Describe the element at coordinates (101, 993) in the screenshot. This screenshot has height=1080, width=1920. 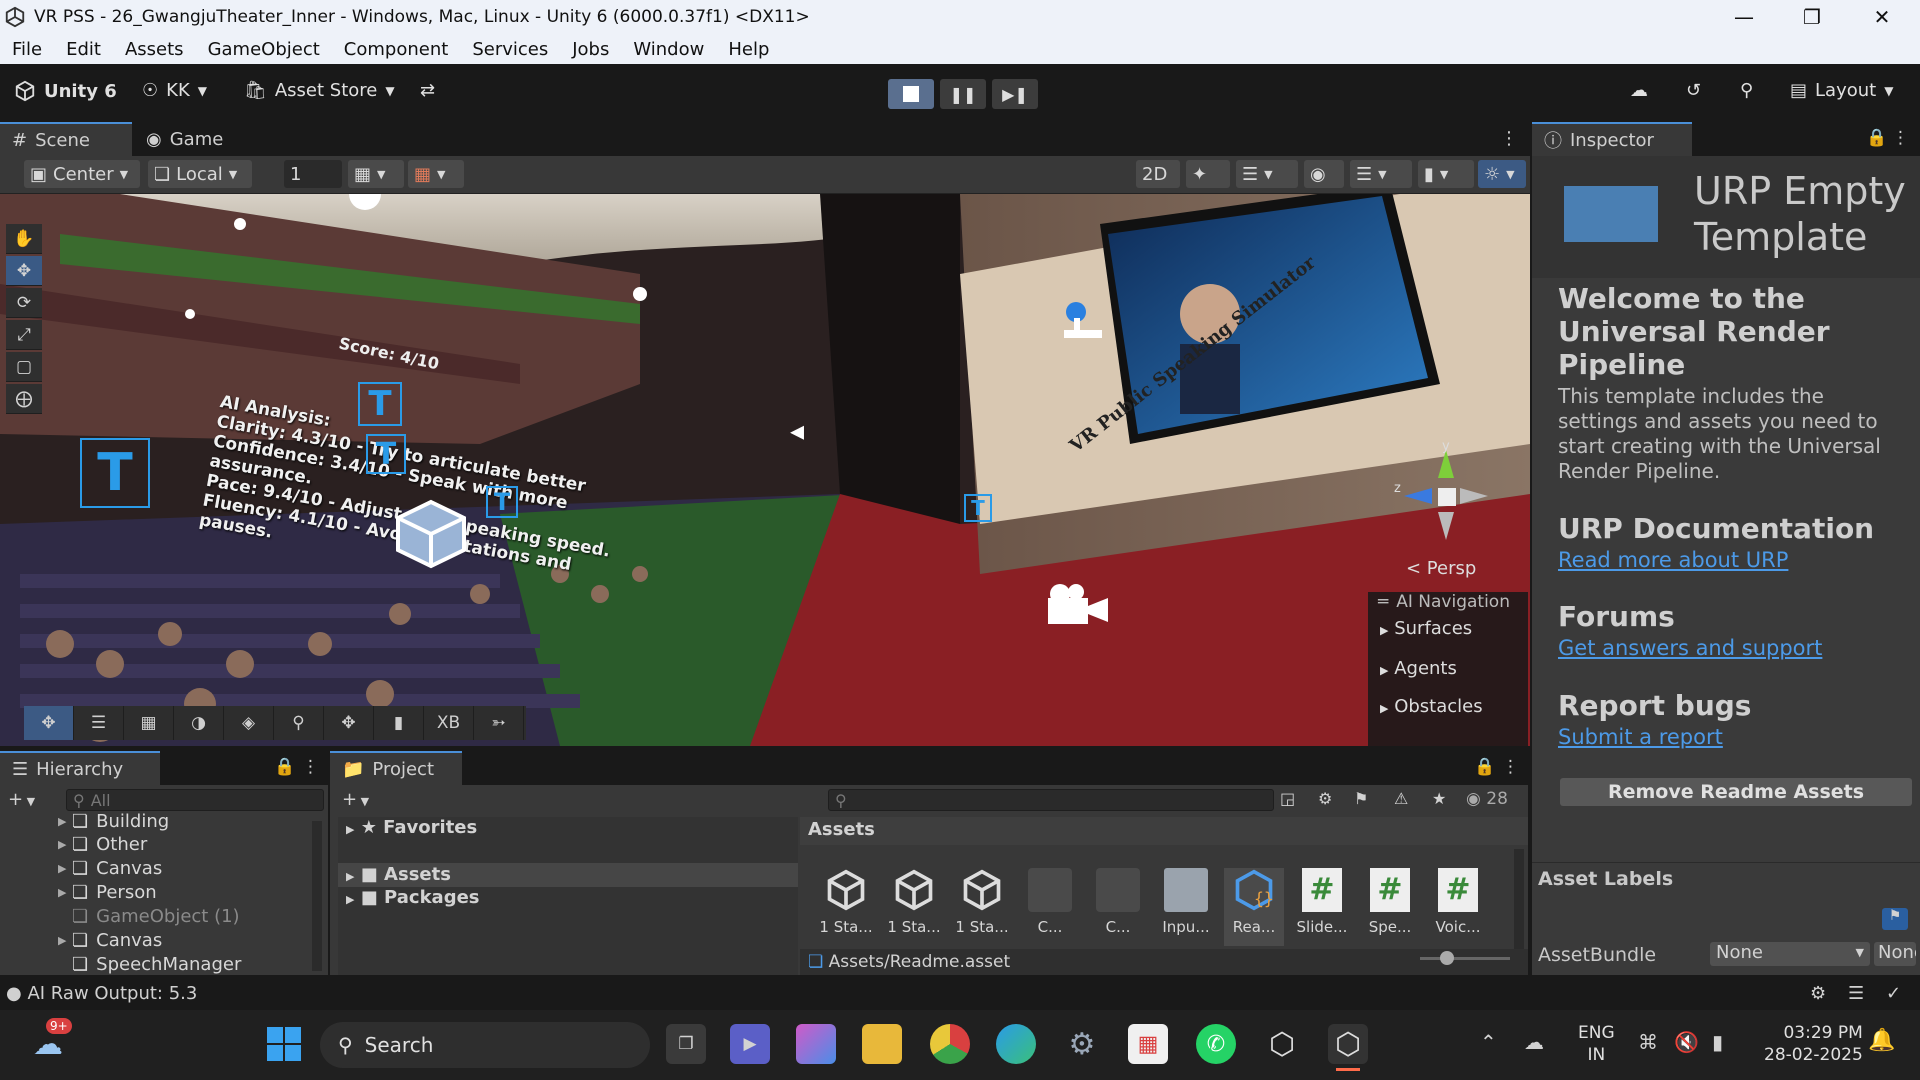
I see `status-message: ● AI Raw Output: 5.3` at that location.